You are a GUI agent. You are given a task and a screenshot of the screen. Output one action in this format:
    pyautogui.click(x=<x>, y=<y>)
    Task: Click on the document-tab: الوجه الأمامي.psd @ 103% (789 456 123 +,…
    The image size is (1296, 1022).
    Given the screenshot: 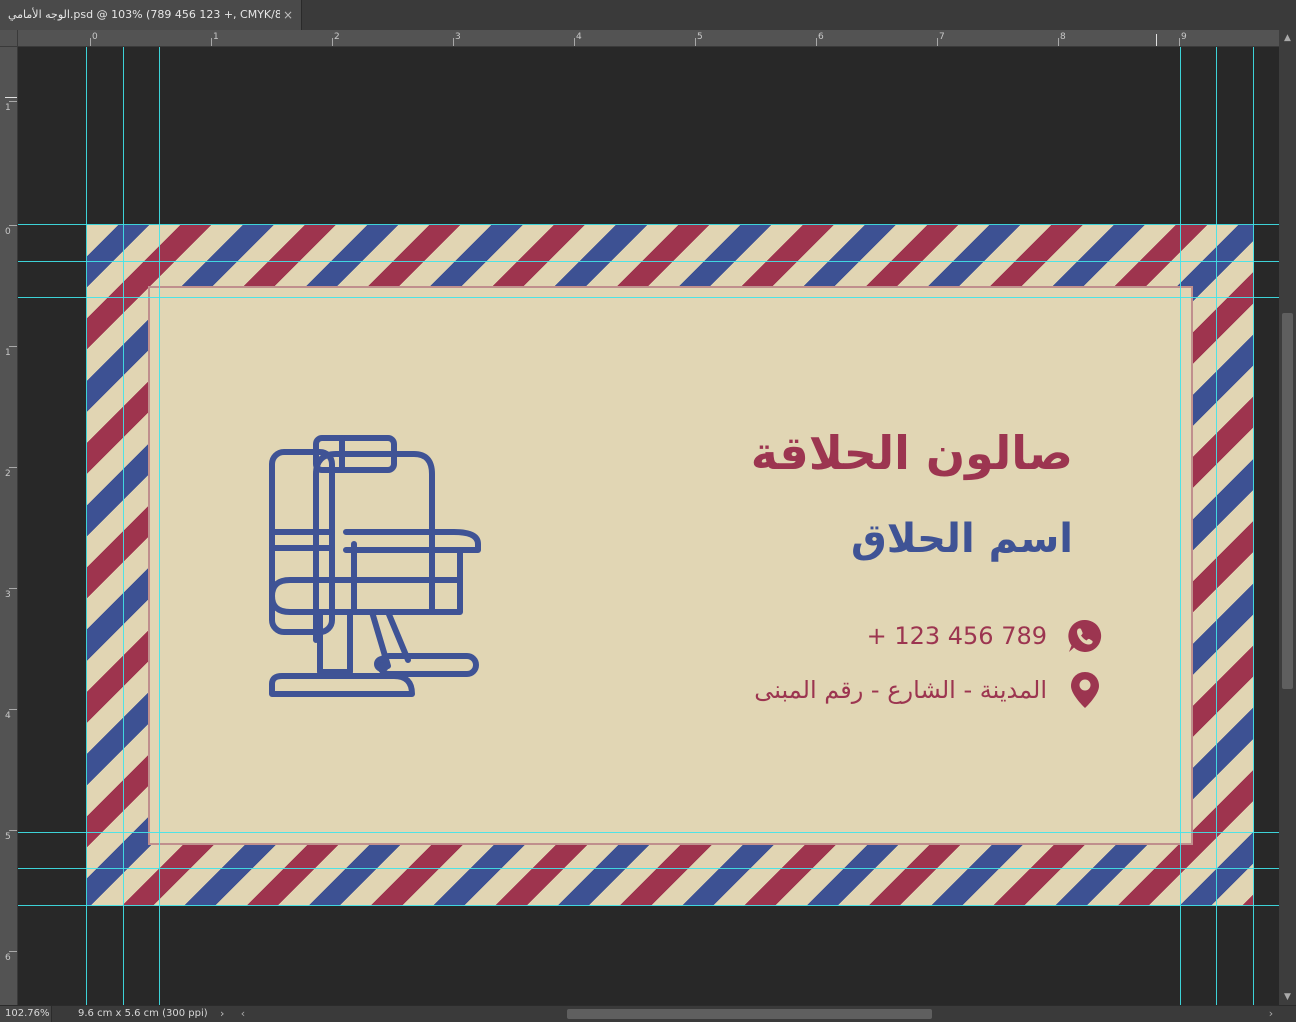 What is the action you would take?
    pyautogui.click(x=151, y=15)
    